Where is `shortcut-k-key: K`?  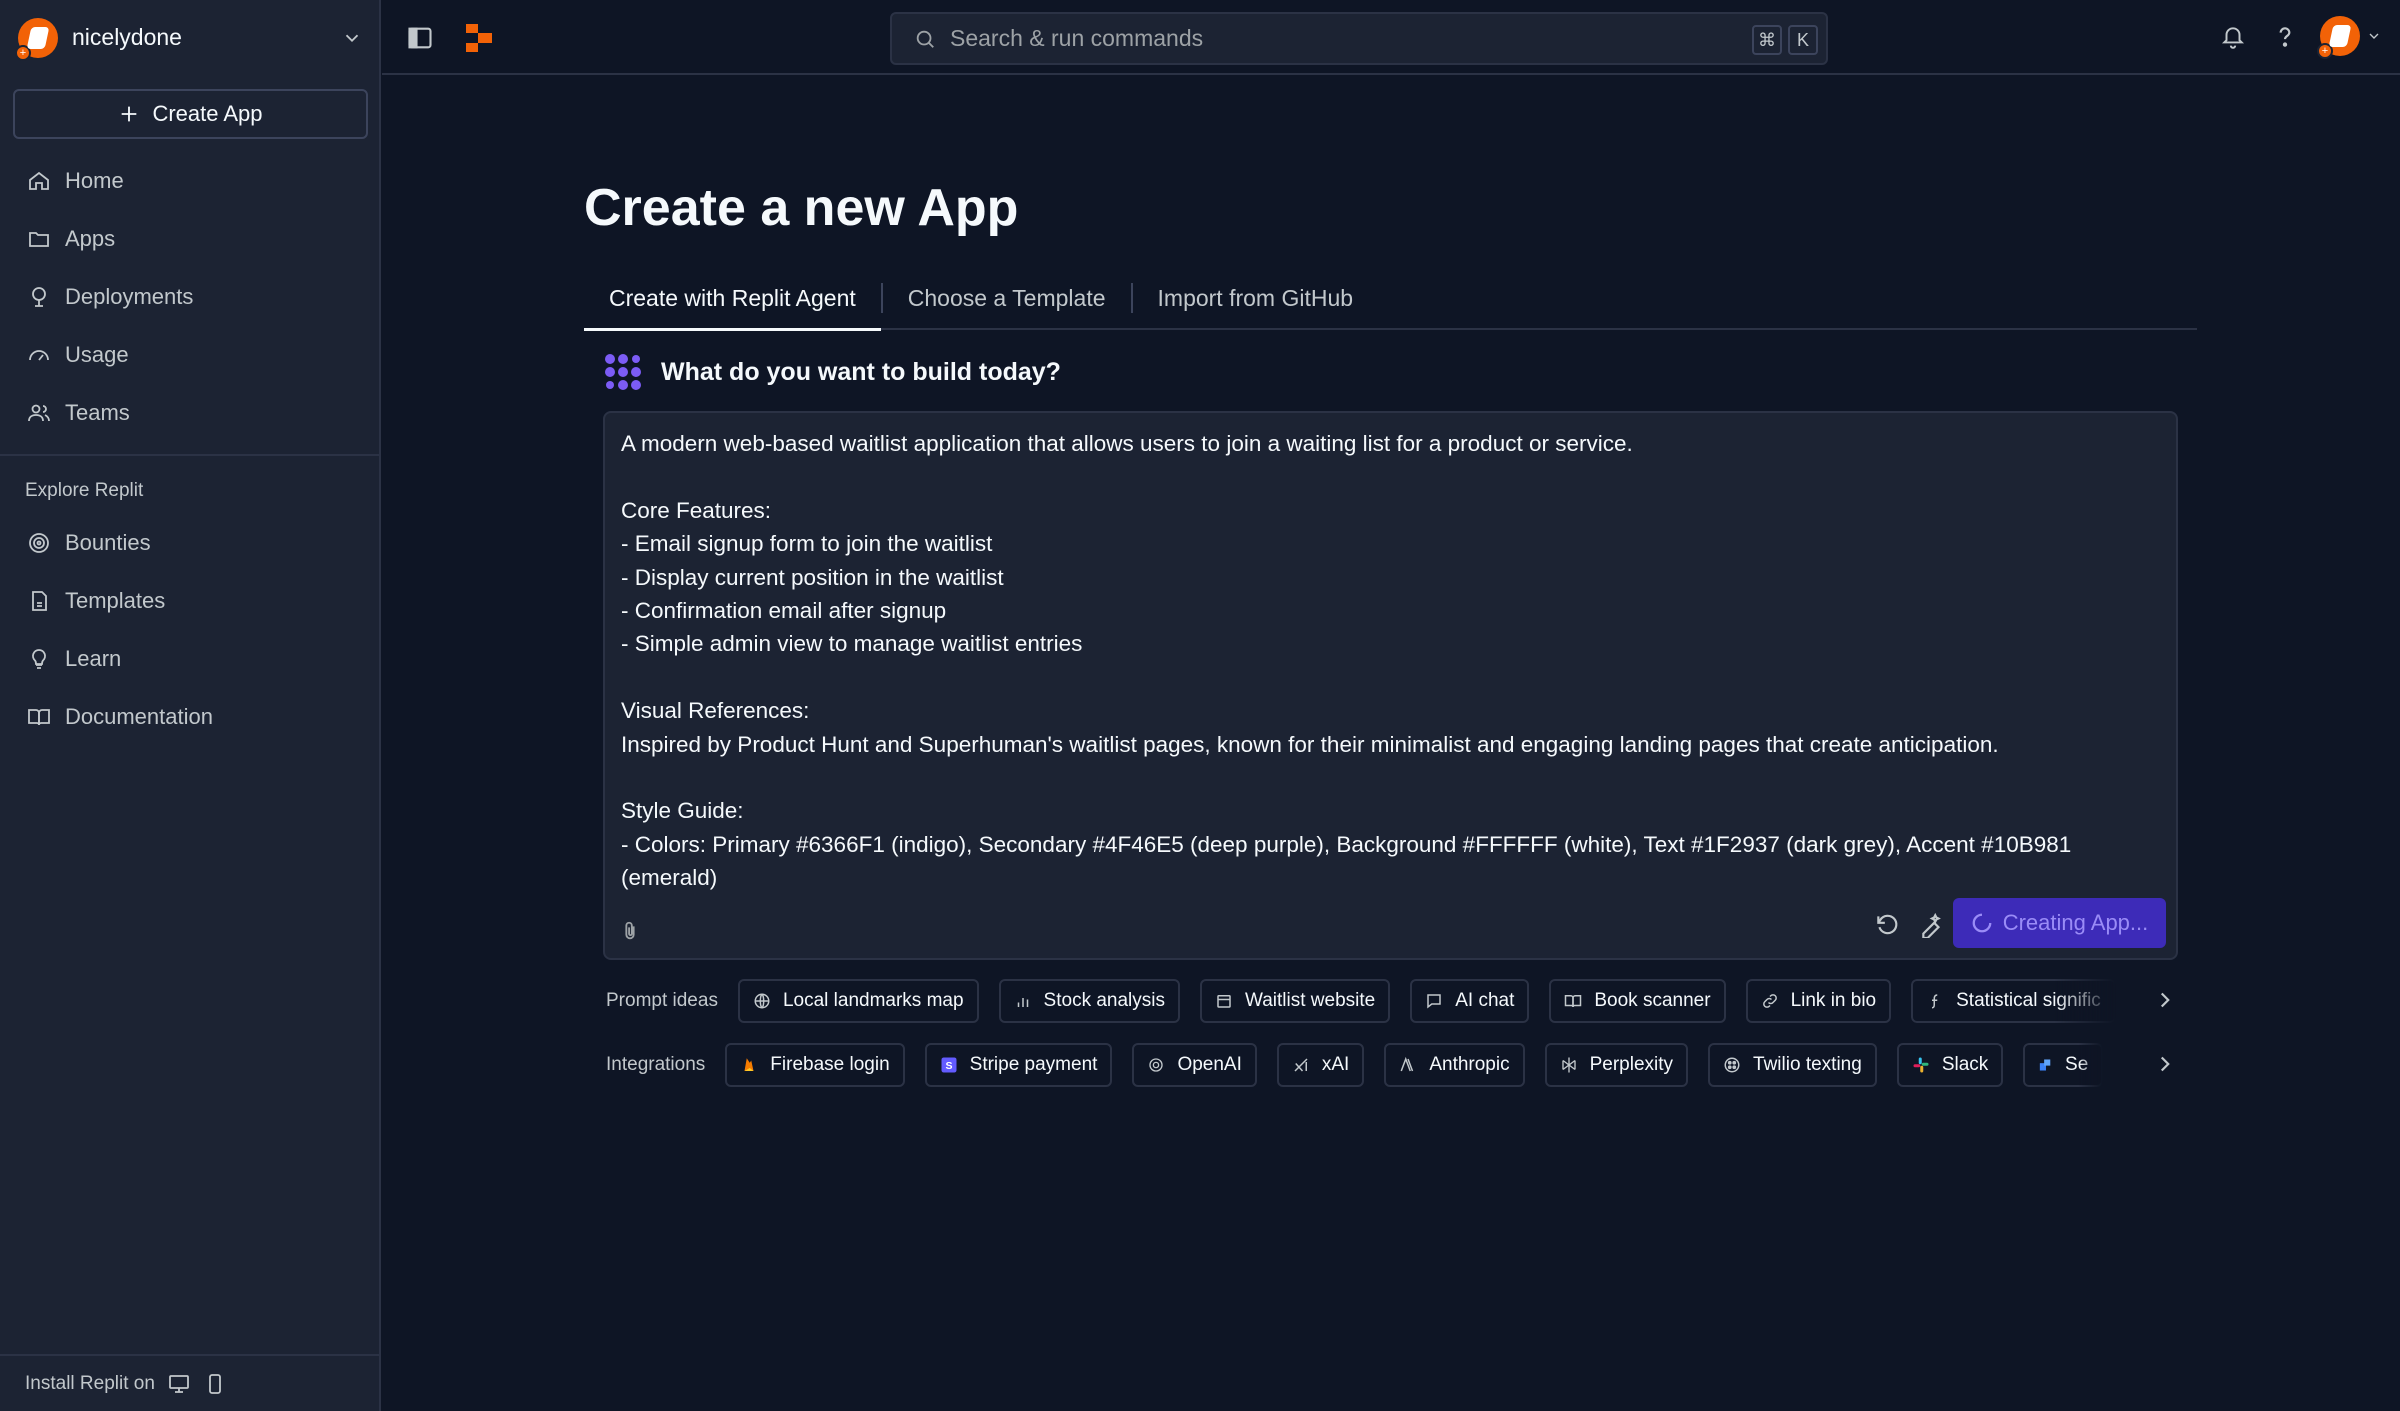 shortcut-k-key: K is located at coordinates (1803, 40).